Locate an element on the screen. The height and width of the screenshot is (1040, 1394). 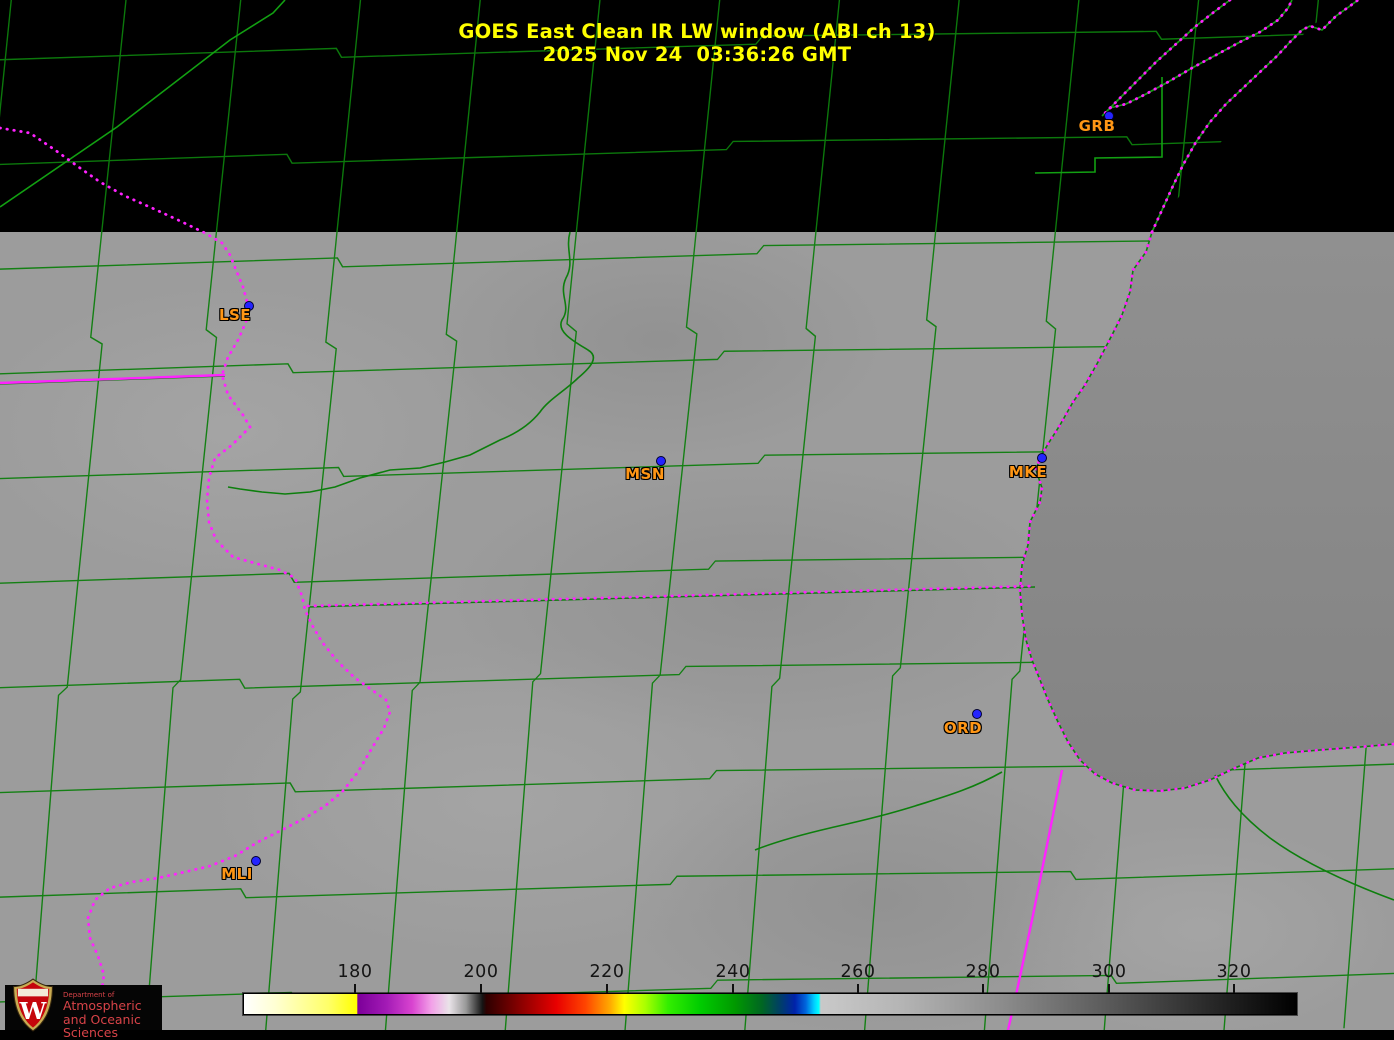
station-dot-MKE is located at coordinates (1042, 458).